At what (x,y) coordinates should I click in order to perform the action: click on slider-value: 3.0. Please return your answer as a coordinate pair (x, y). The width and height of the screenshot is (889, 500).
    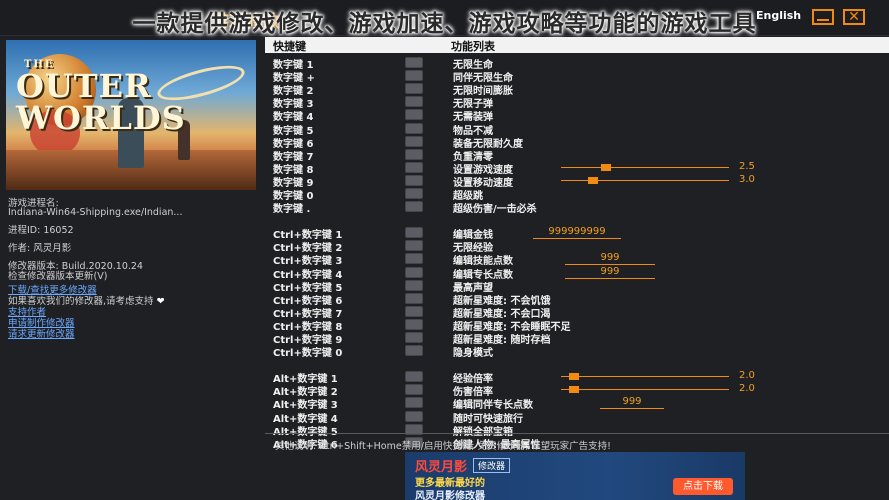
    Looking at the image, I should click on (747, 179).